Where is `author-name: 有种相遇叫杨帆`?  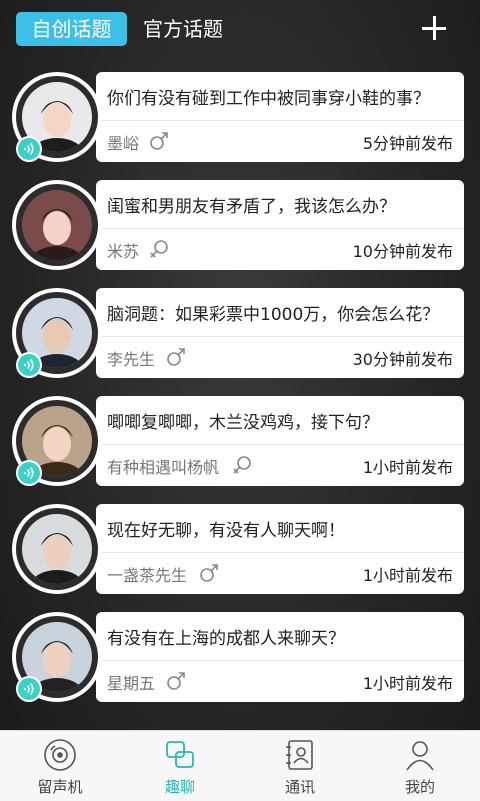 author-name: 有种相遇叫杨帆 is located at coordinates (163, 467).